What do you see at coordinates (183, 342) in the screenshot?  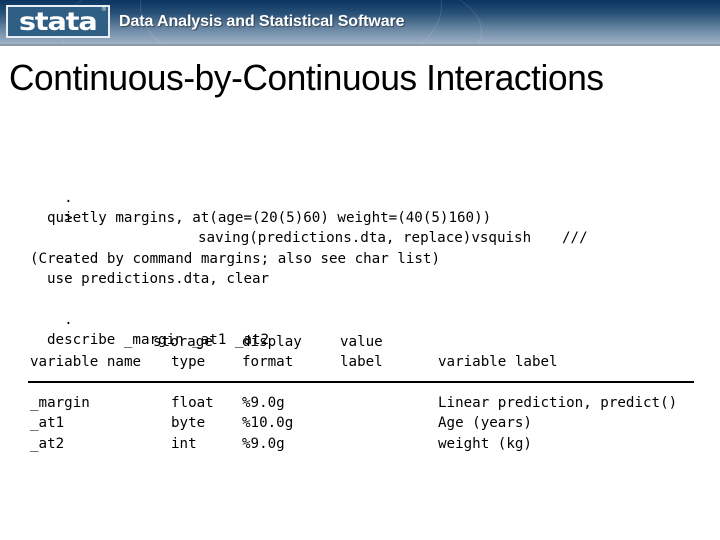 I see `header-storage: storage` at bounding box center [183, 342].